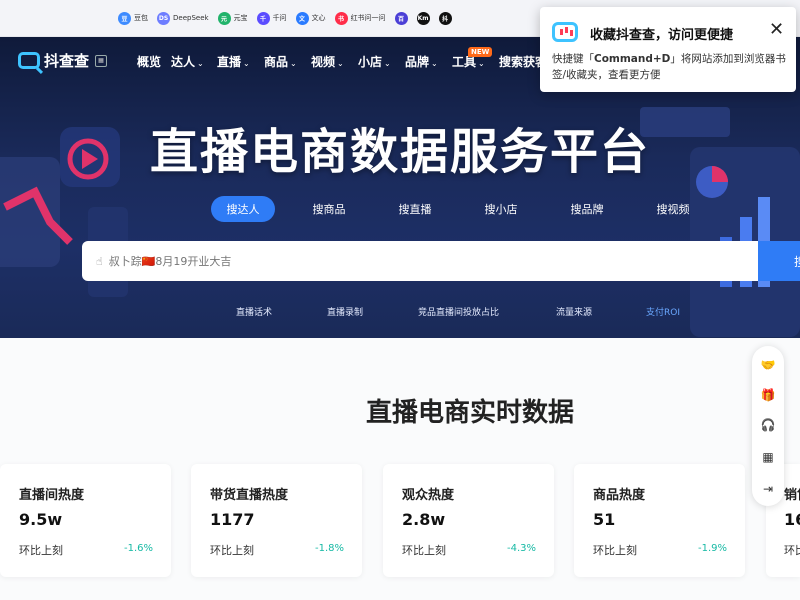  I want to click on stat-card: 观众热度 2.8w 环比上刻 -4.3%, so click(468, 520).